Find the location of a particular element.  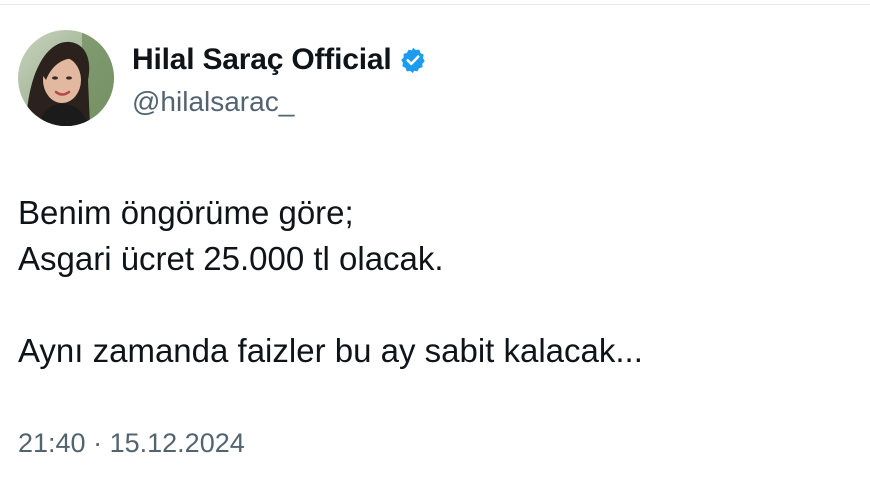

handle: @hilalsarac_ is located at coordinates (213, 102).